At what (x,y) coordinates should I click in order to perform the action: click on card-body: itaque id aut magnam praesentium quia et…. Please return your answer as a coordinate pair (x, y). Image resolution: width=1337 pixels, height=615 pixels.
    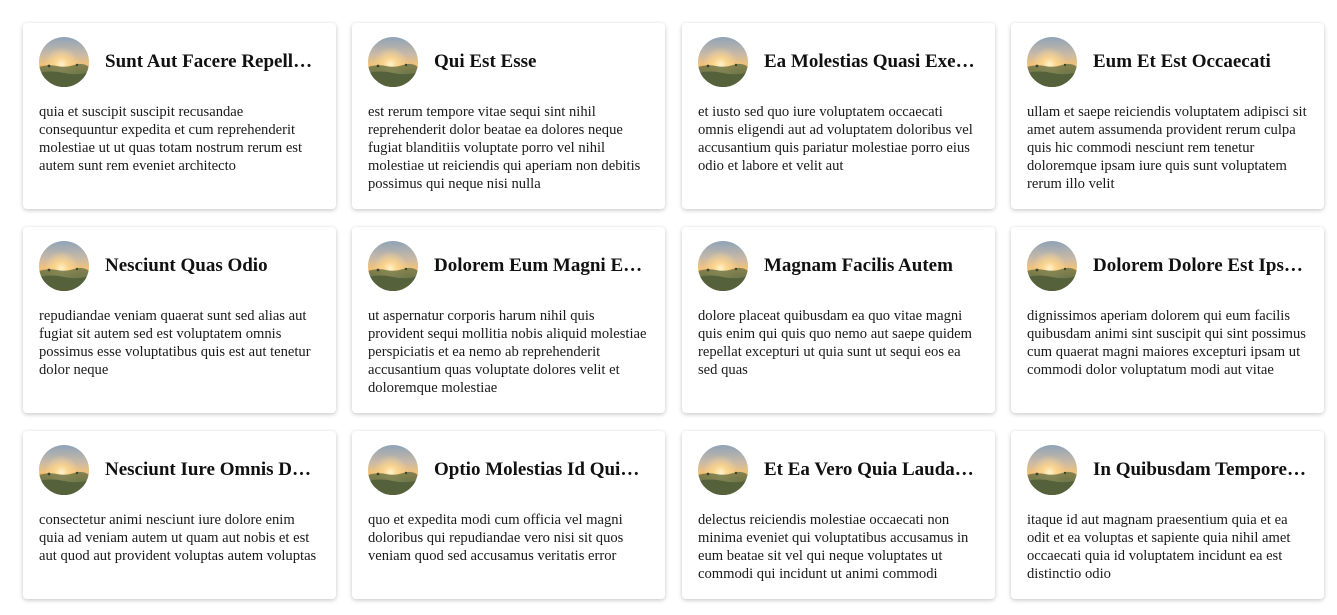
    Looking at the image, I should click on (1159, 547).